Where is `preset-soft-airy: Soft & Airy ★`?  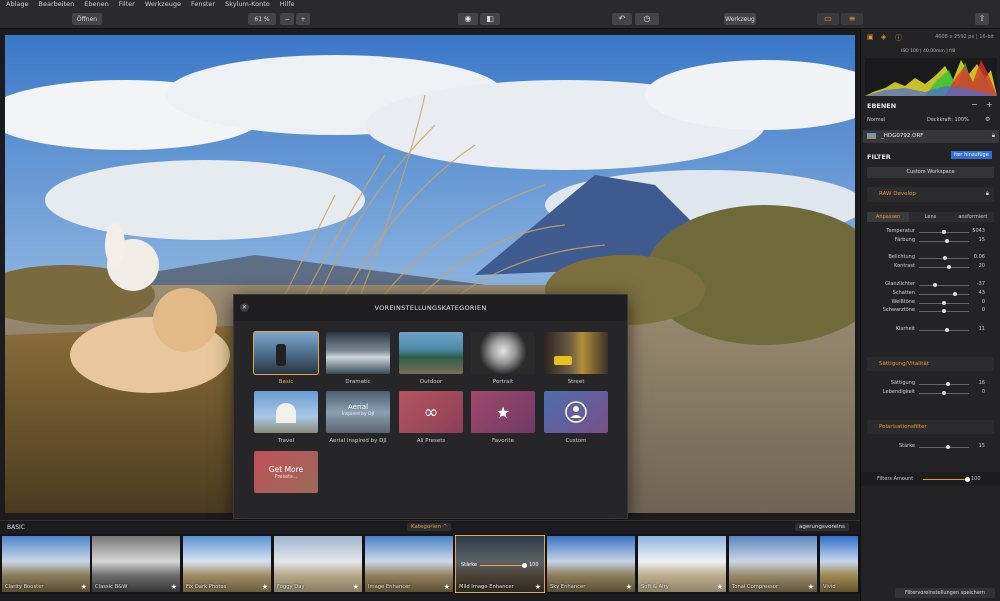
preset-soft-airy: Soft & Airy ★ is located at coordinates (682, 564).